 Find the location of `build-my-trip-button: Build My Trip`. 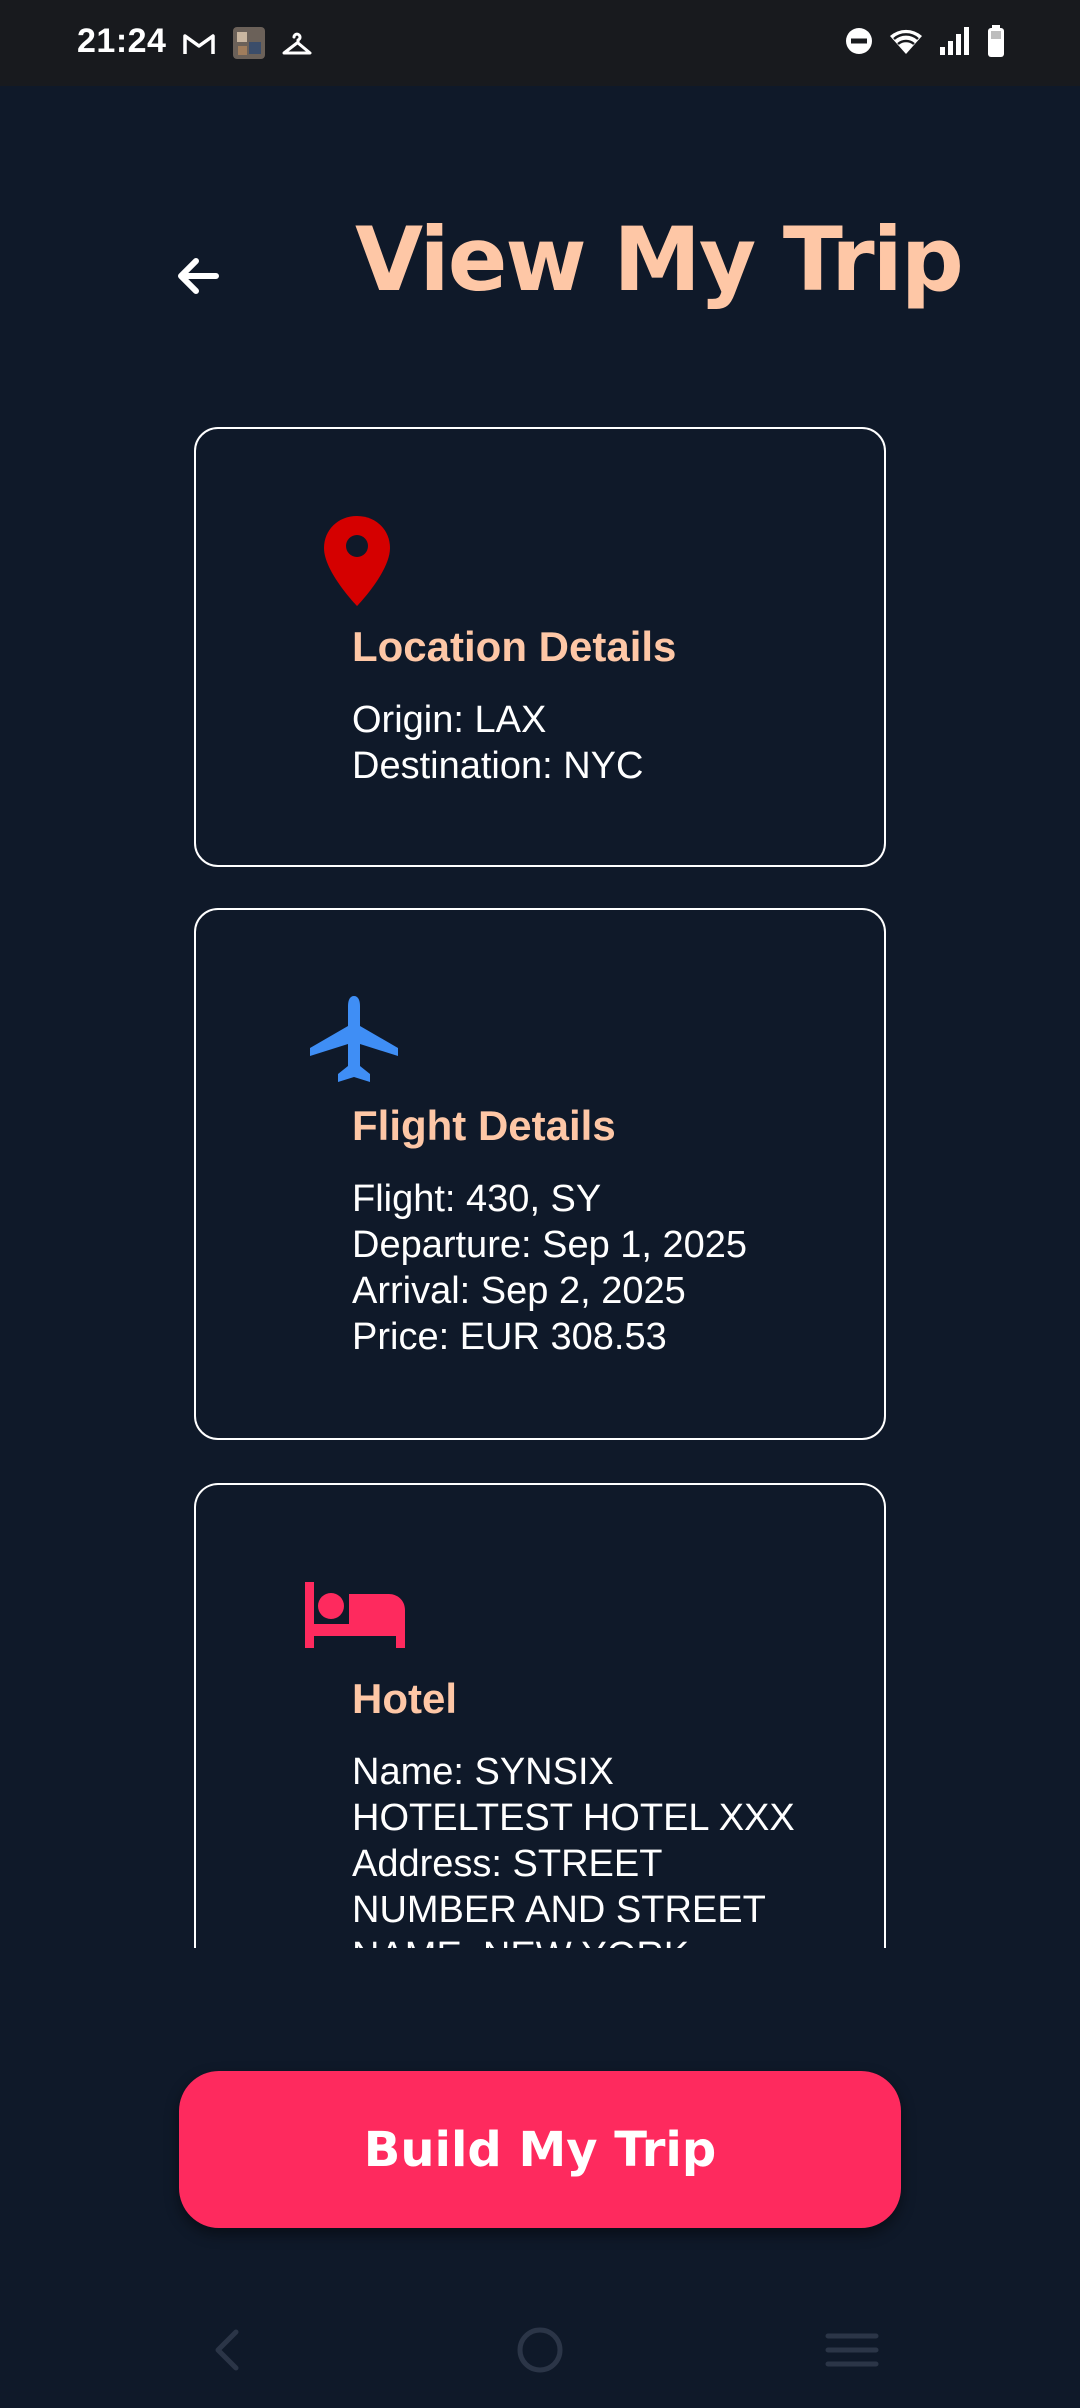

build-my-trip-button: Build My Trip is located at coordinates (540, 2149).